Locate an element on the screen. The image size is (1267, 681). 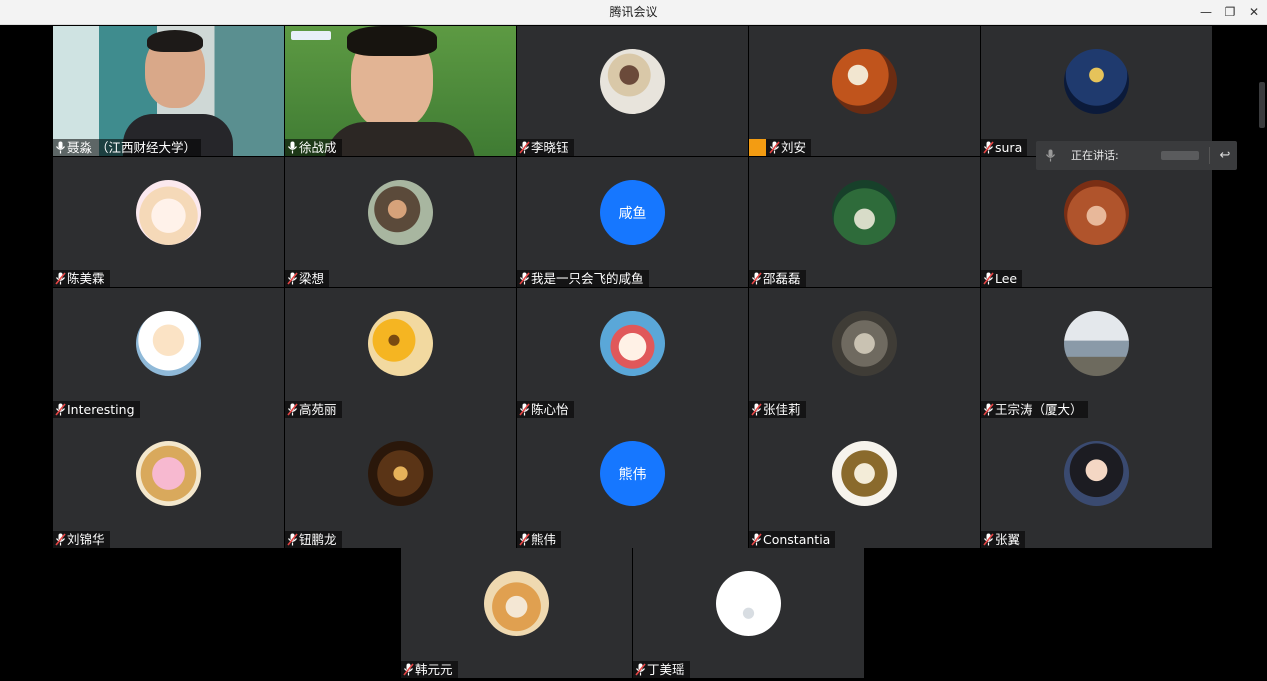
participant-name-tag: 聂淼 （江西财经大学） is located at coordinates (127, 147).